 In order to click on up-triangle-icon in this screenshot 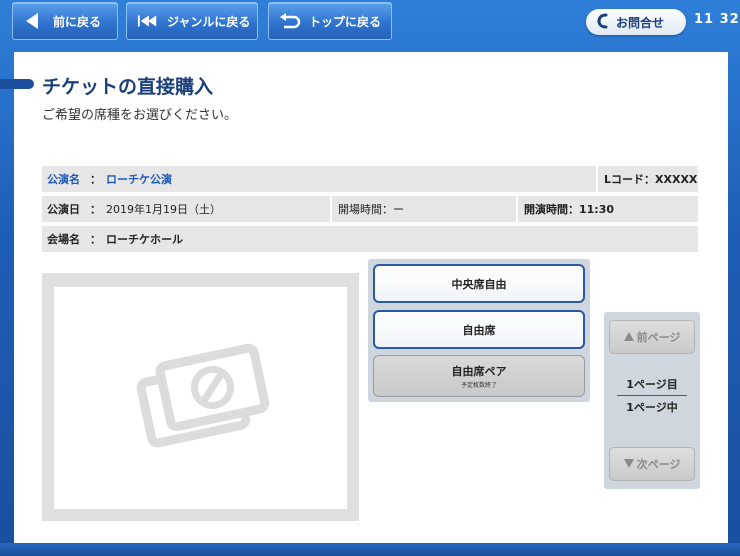, I will do `click(628, 337)`.